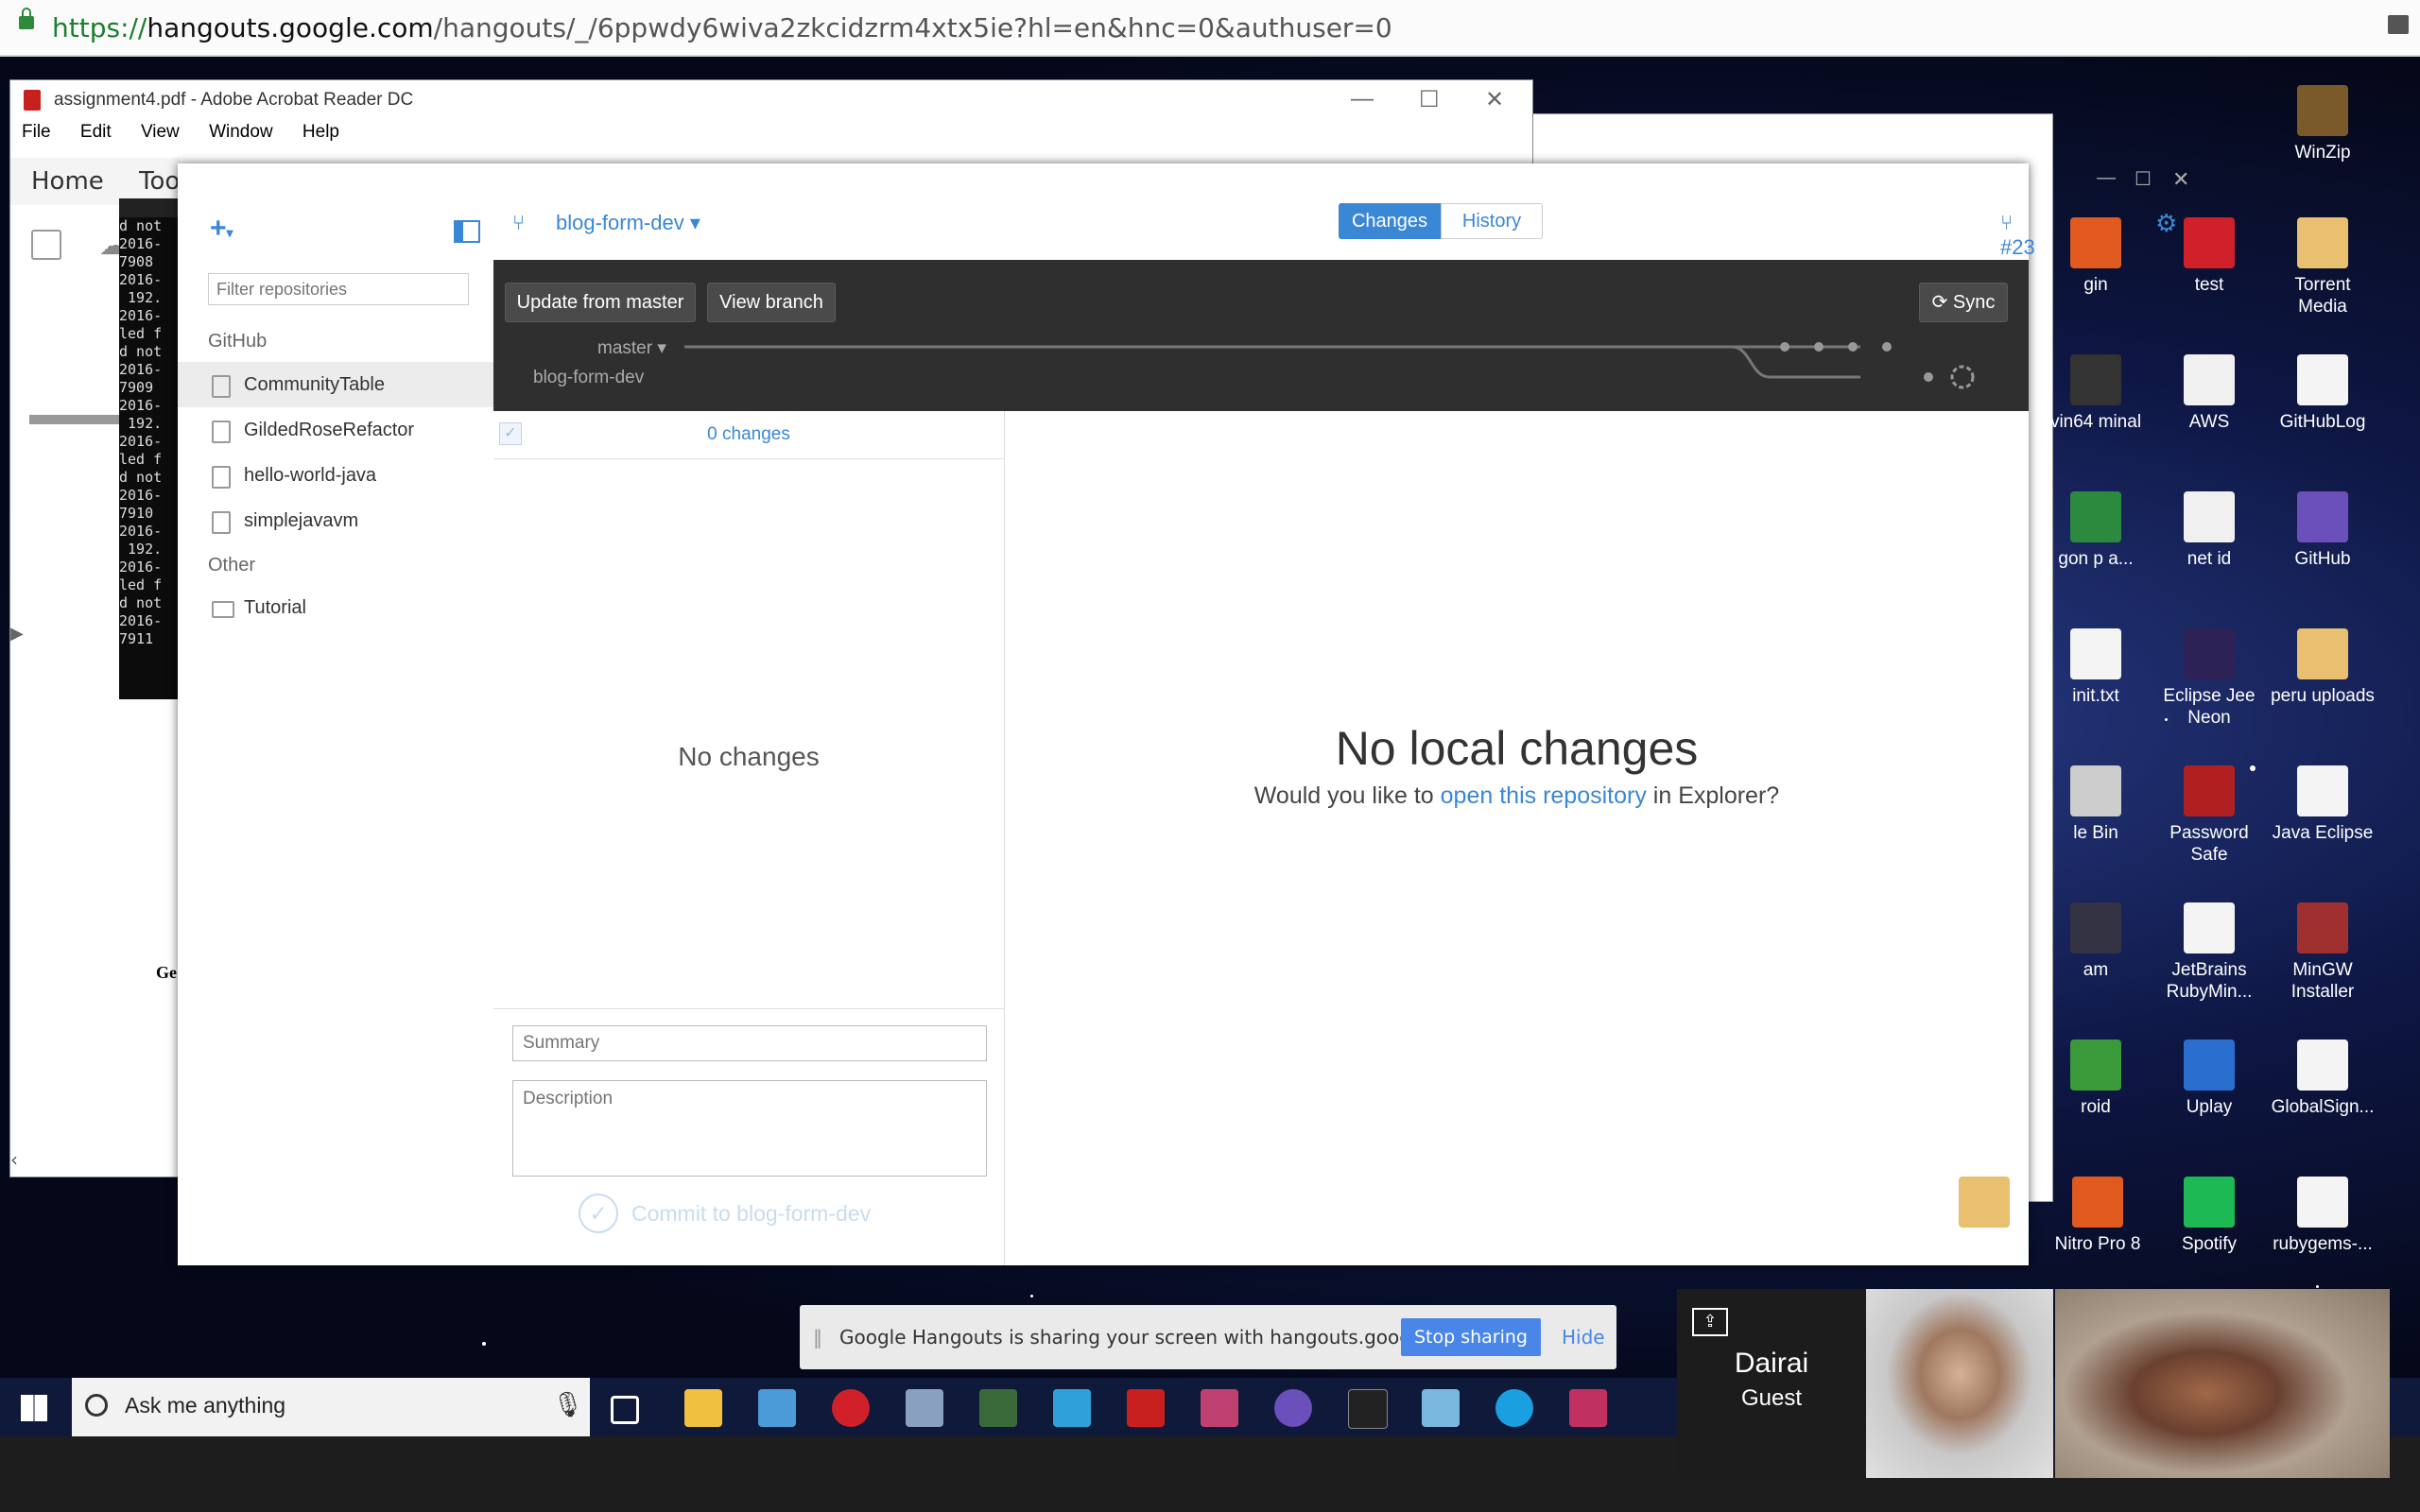 The width and height of the screenshot is (2420, 1512). I want to click on desktop-icon: Eclipse Jee Neon, so click(2209, 678).